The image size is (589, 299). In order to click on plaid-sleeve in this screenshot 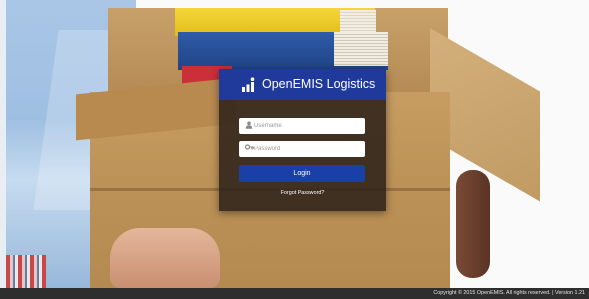, I will do `click(26, 271)`.